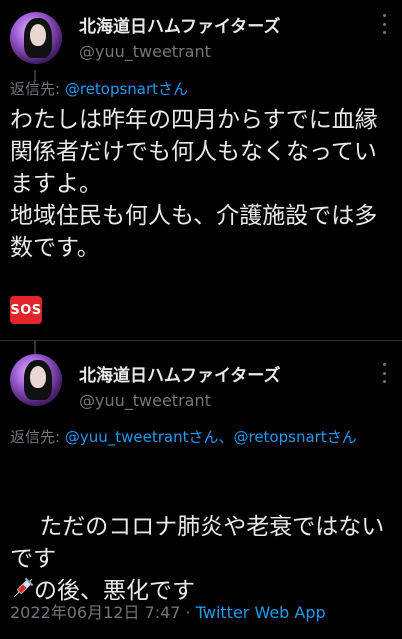 The image size is (402, 639). I want to click on timestamp: 2022年06月12日 7:47, so click(95, 612).